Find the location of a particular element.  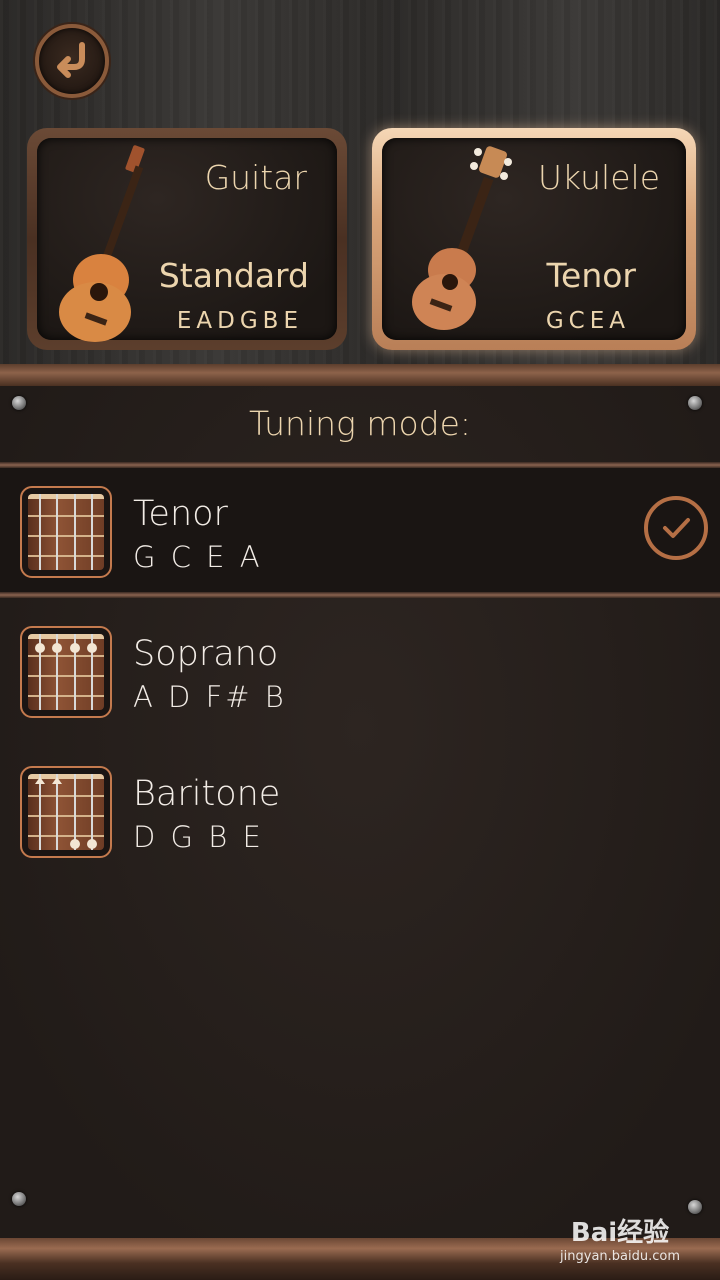

ukulele-mode: Tenor is located at coordinates (591, 275).